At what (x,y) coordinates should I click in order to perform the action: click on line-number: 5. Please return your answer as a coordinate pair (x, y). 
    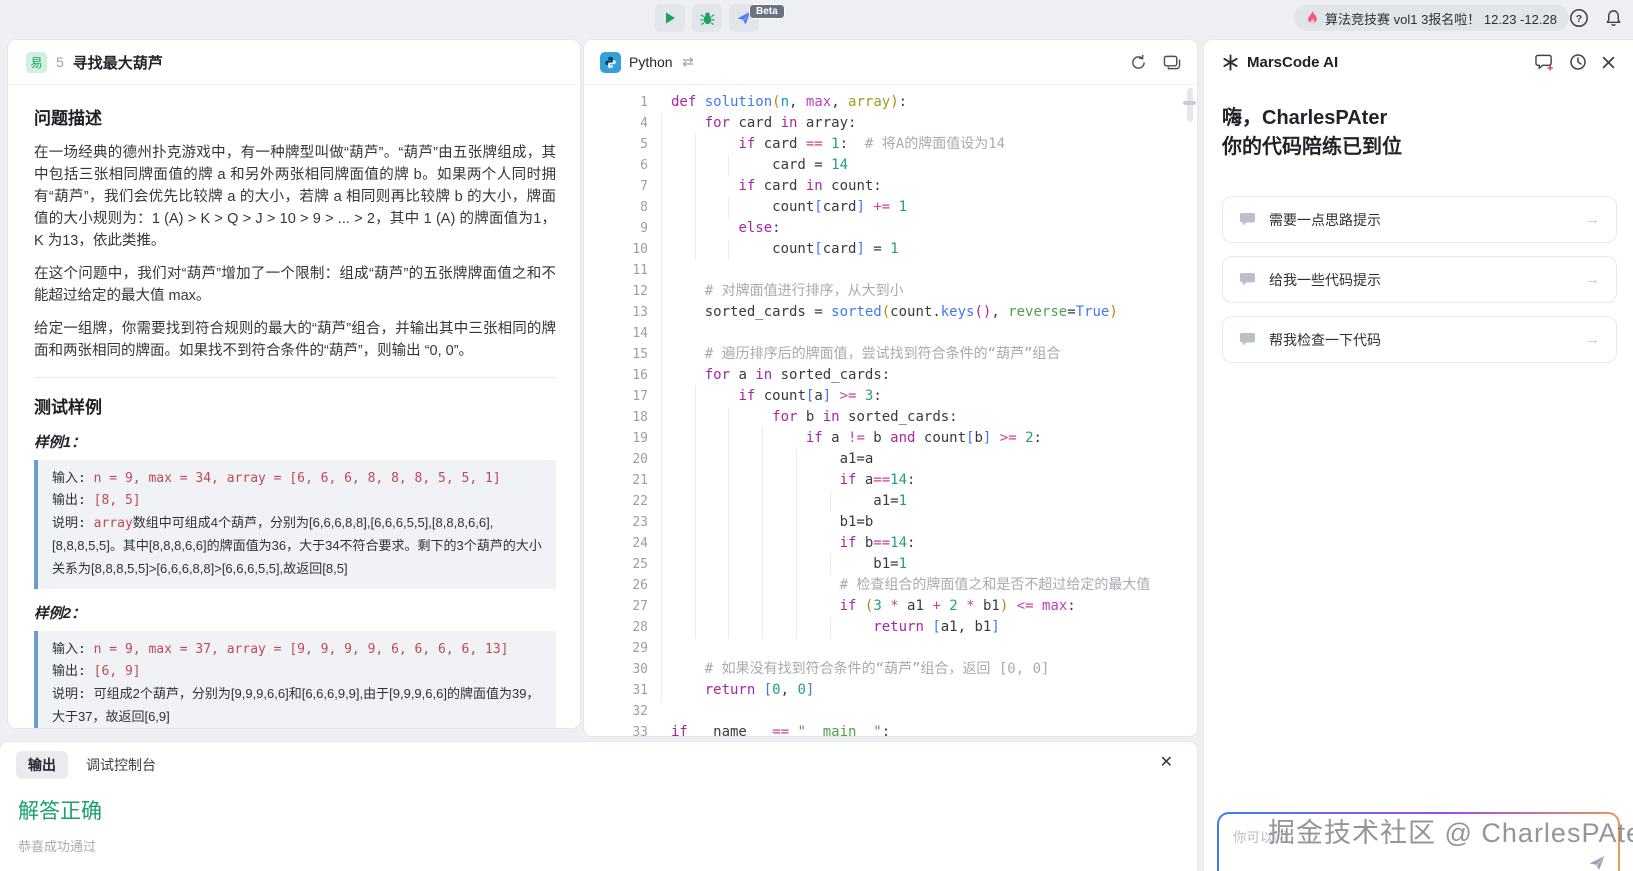
    Looking at the image, I should click on (644, 144).